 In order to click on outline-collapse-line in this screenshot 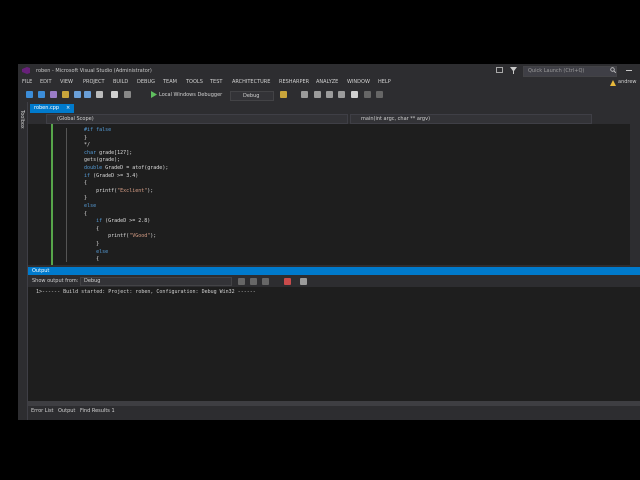, I will do `click(66, 195)`.